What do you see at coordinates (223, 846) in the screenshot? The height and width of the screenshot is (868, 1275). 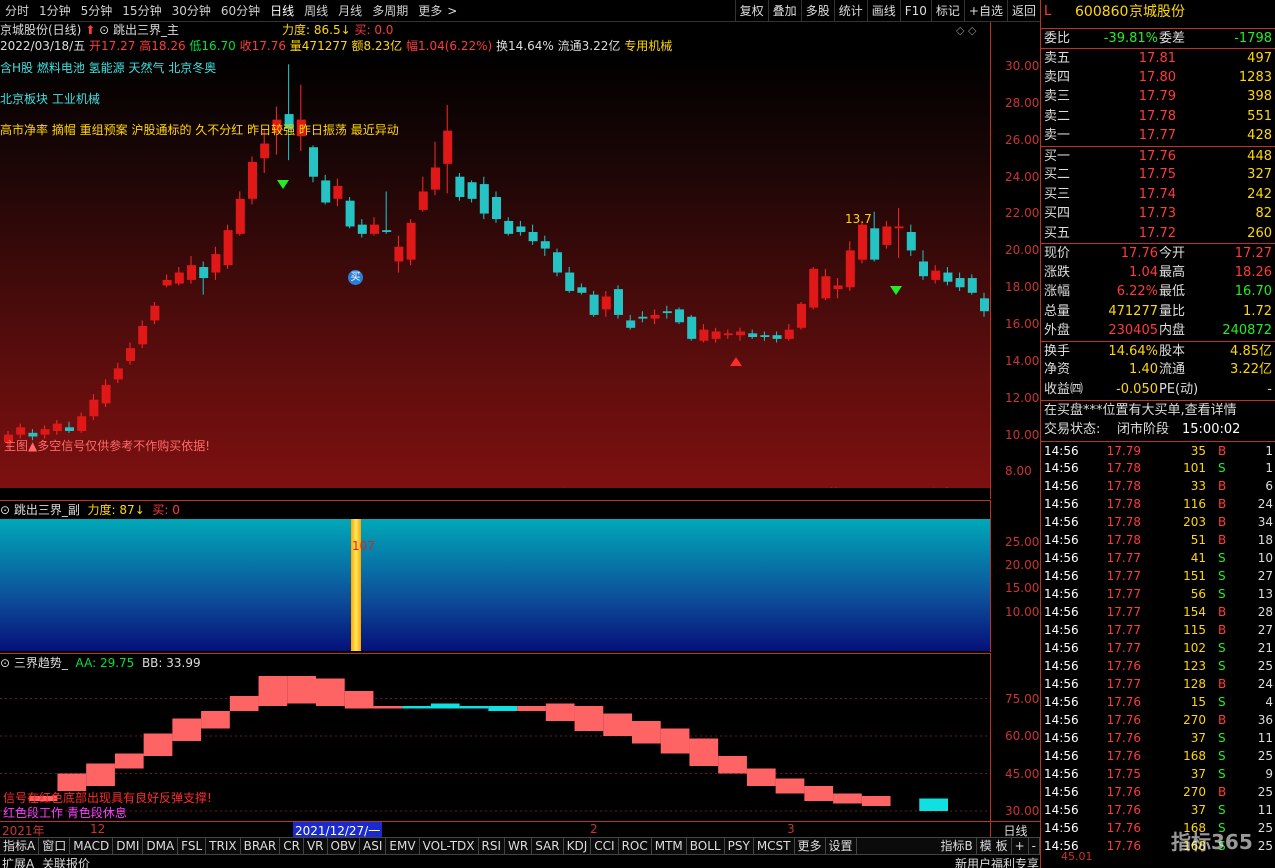 I see `indicator-tab-6: TRIX` at bounding box center [223, 846].